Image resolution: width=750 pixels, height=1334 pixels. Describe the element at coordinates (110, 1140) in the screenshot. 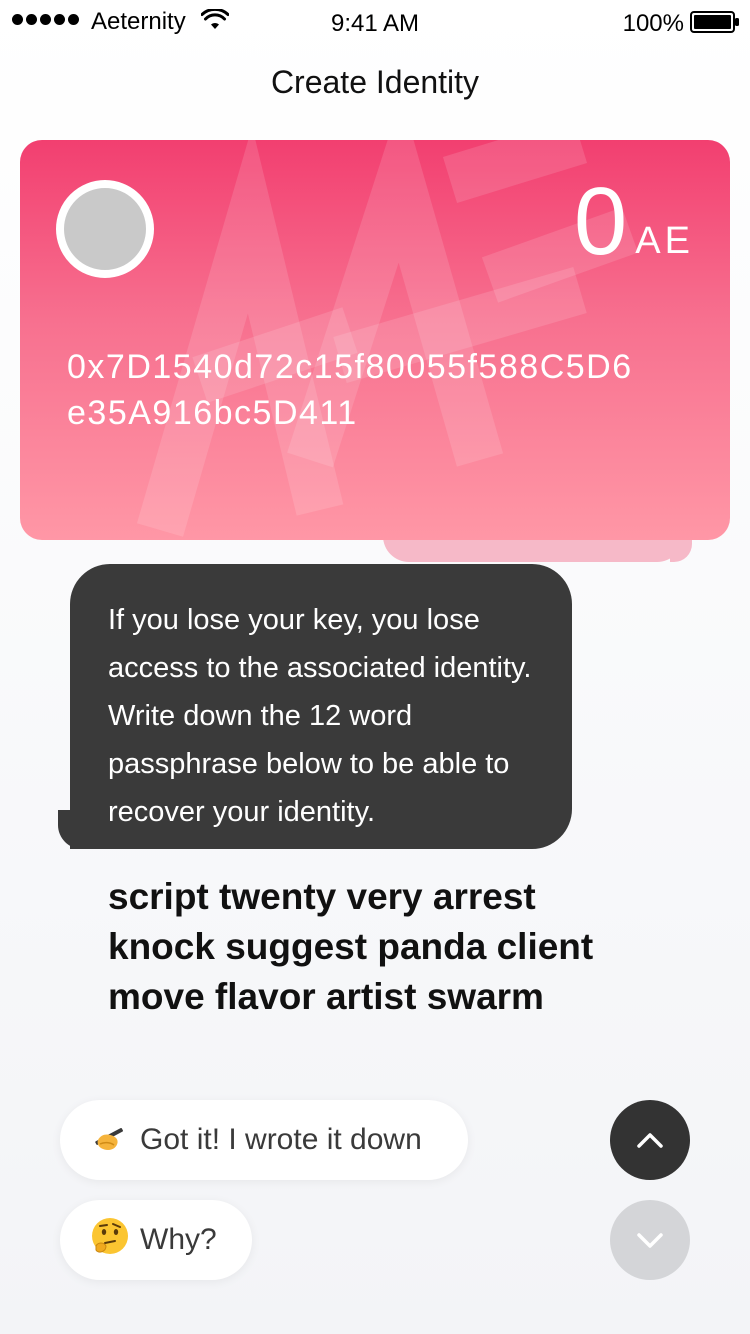

I see `writing-hand-icon` at that location.